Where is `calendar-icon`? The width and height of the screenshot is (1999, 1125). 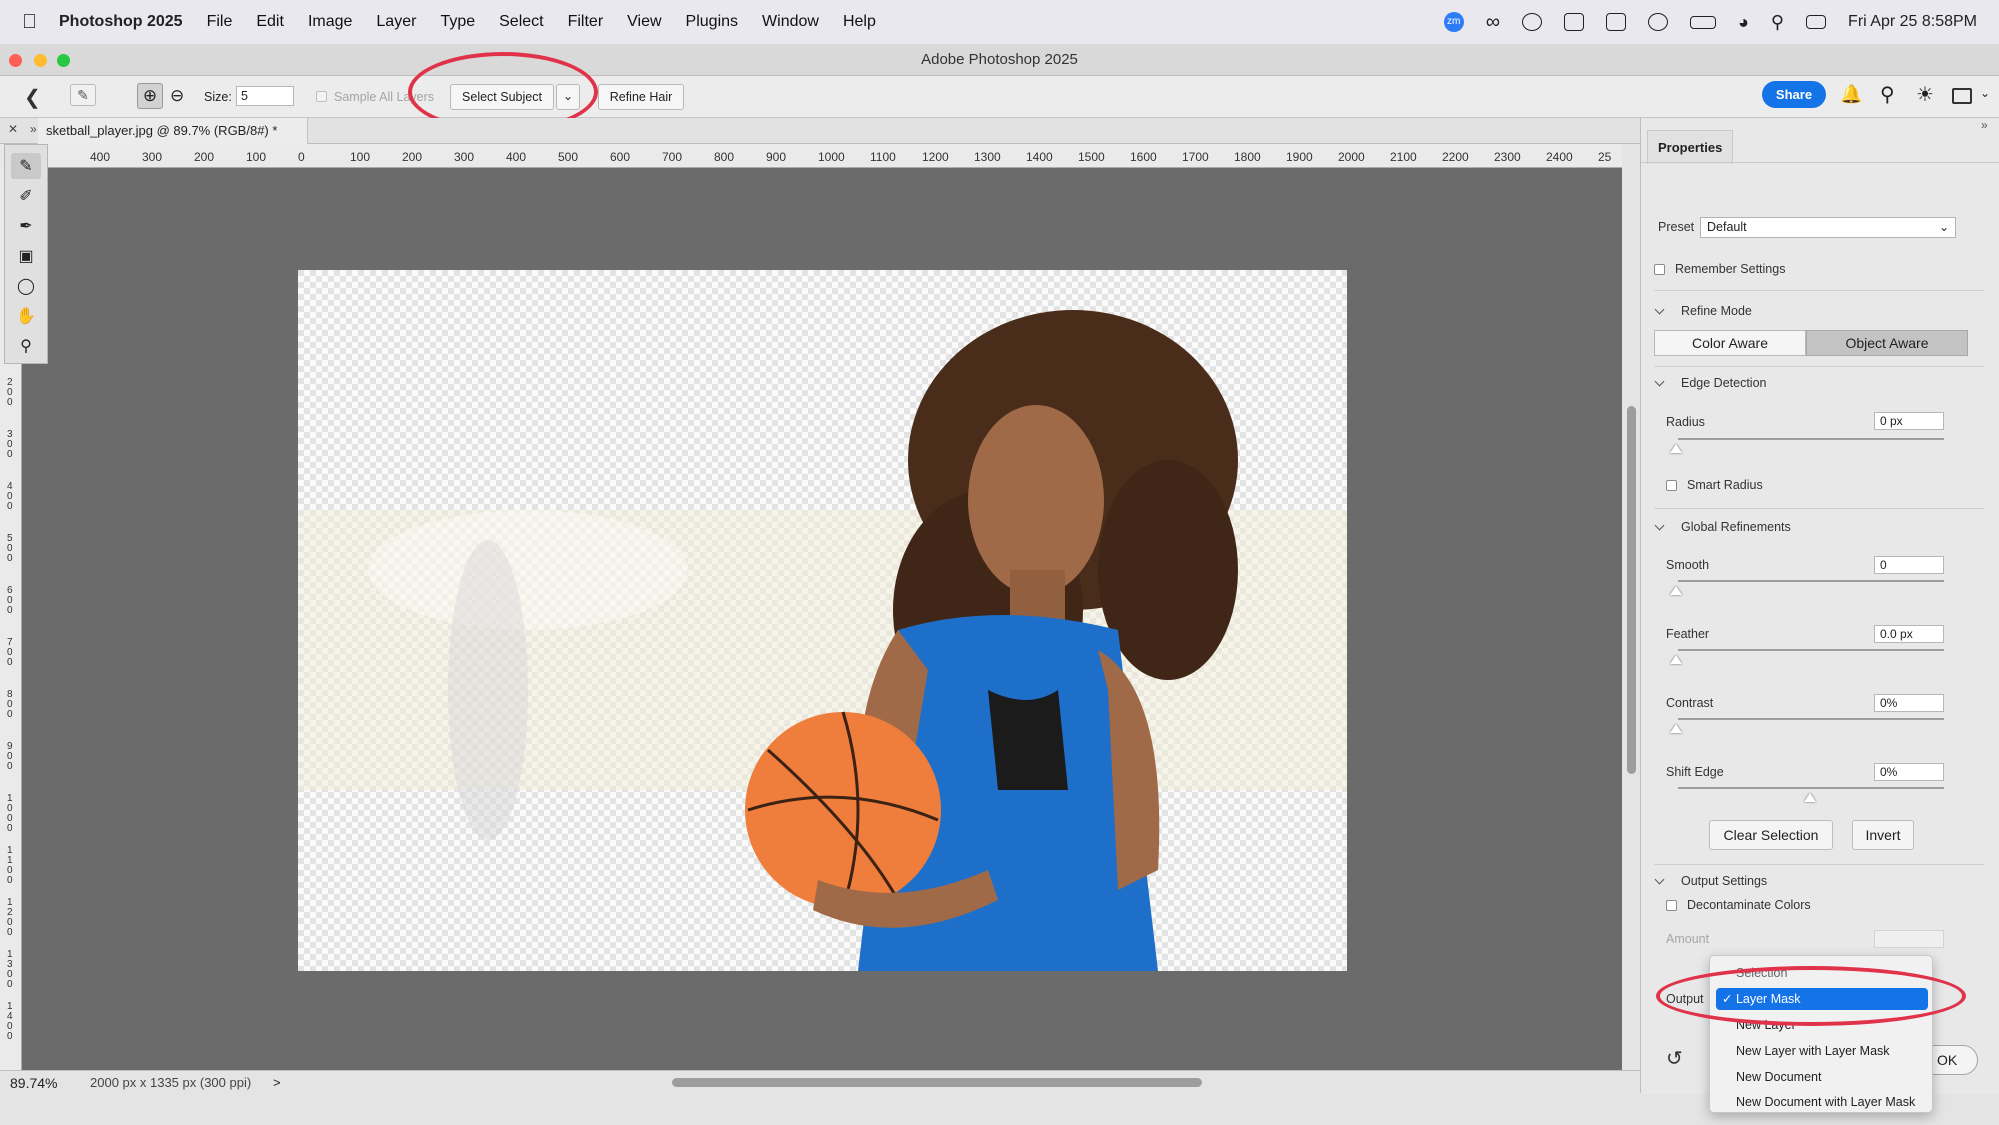 calendar-icon is located at coordinates (1615, 22).